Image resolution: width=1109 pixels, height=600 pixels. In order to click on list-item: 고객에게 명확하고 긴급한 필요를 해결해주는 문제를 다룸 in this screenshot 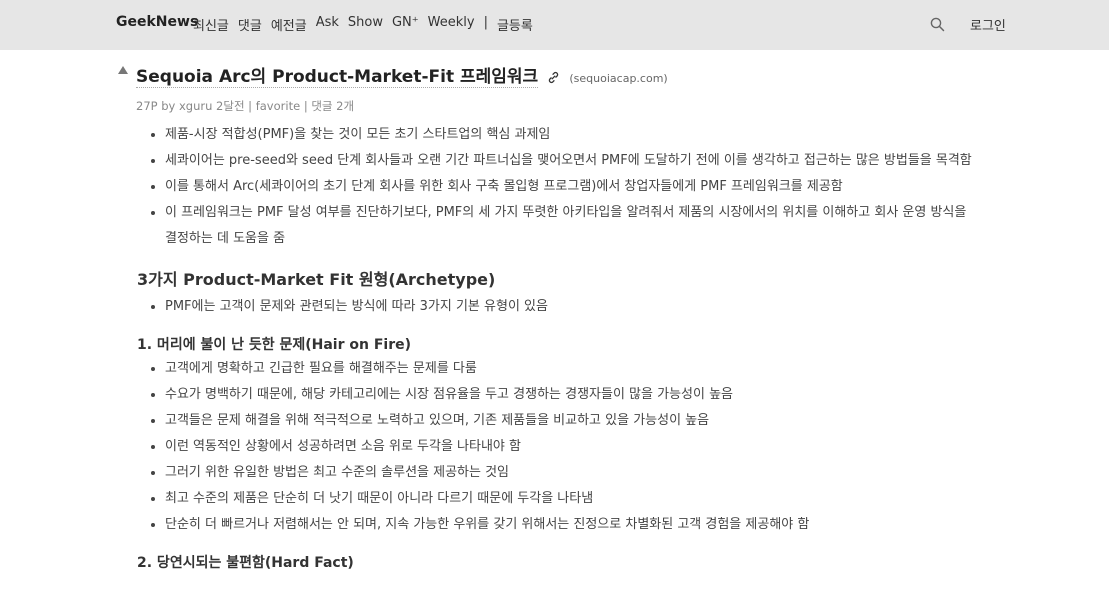, I will do `click(573, 369)`.